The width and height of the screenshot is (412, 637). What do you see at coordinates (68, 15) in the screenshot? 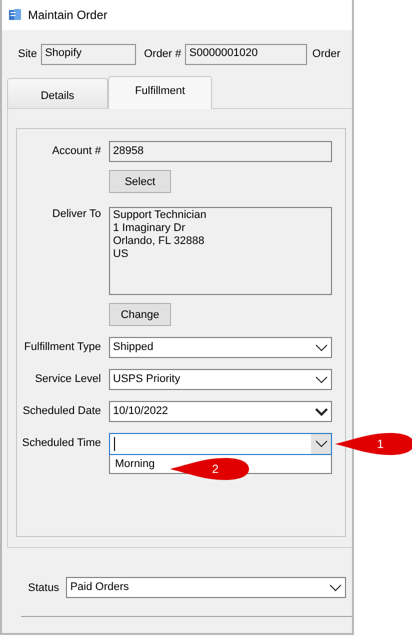
I see `window-title: Maintain Order` at bounding box center [68, 15].